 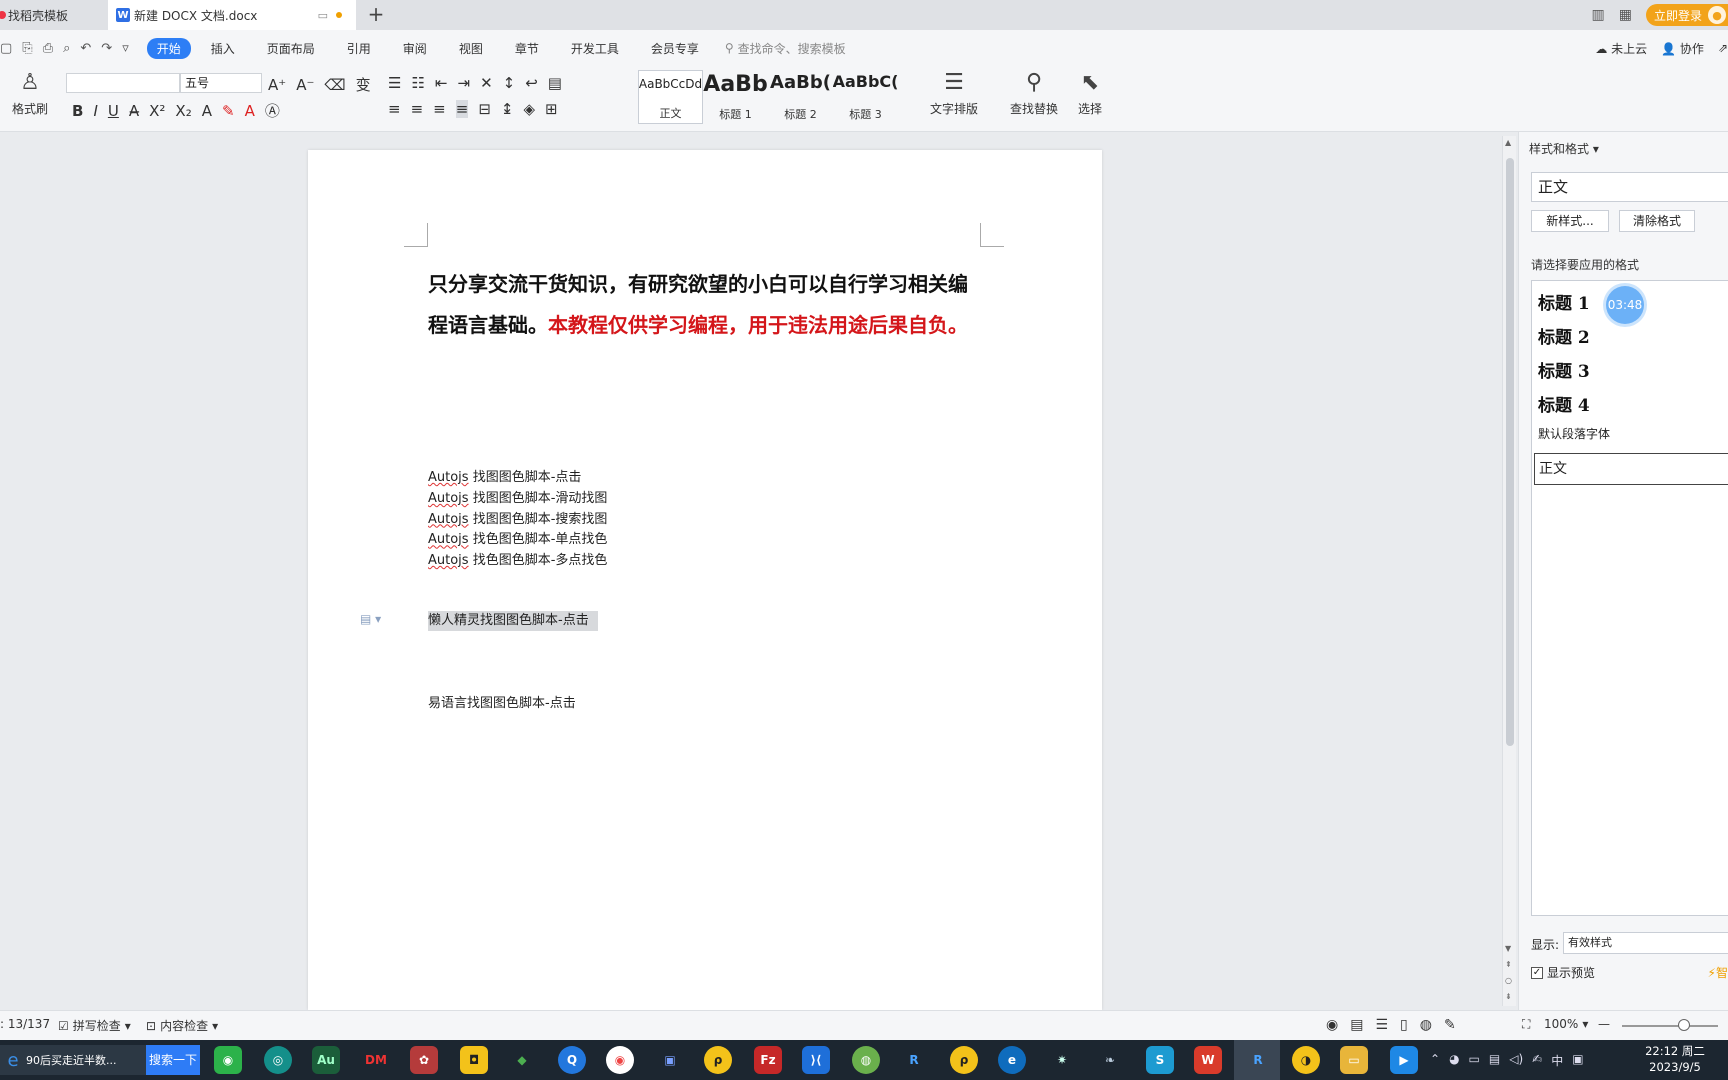 What do you see at coordinates (513, 621) in the screenshot?
I see `selected-line: 懒人精灵找图图色脚本-点击` at bounding box center [513, 621].